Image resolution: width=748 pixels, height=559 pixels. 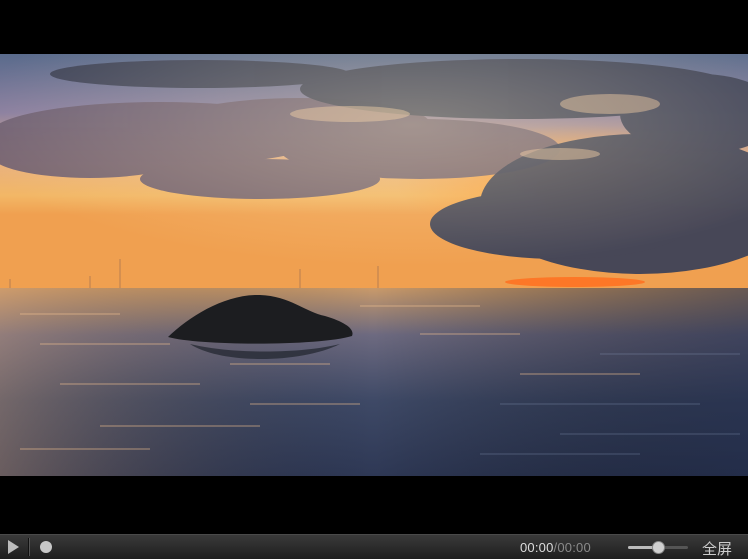 What do you see at coordinates (46, 547) in the screenshot?
I see `progress-knob` at bounding box center [46, 547].